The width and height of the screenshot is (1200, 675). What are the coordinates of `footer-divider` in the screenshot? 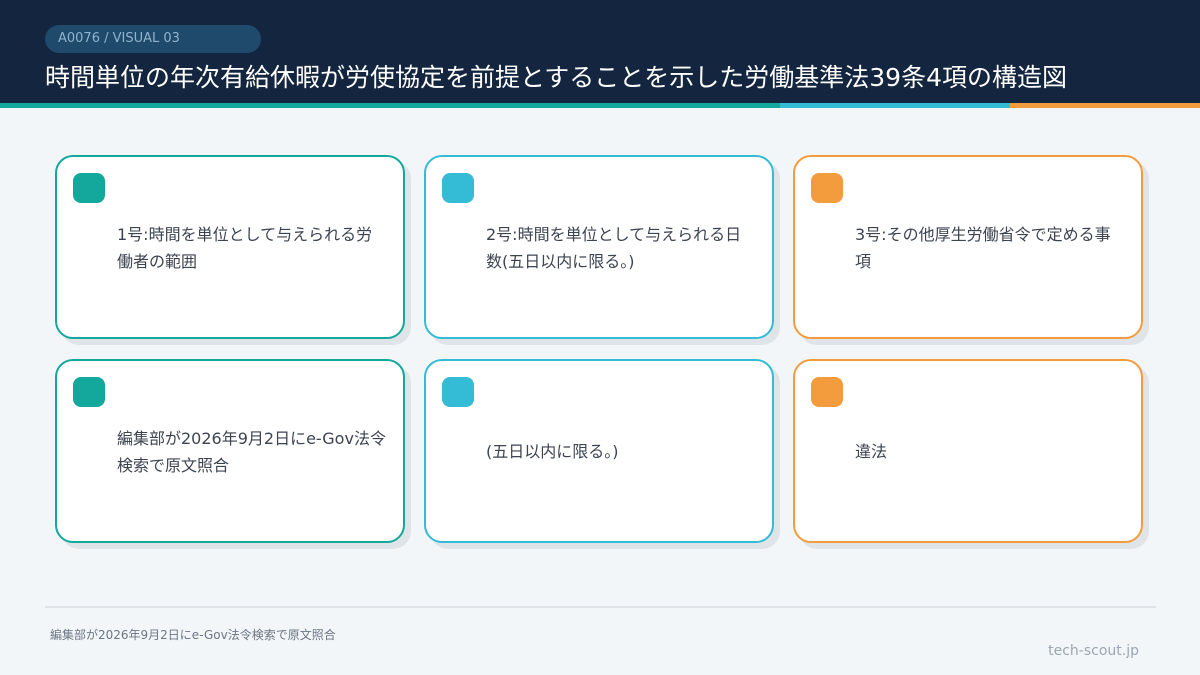 It's located at (600, 607).